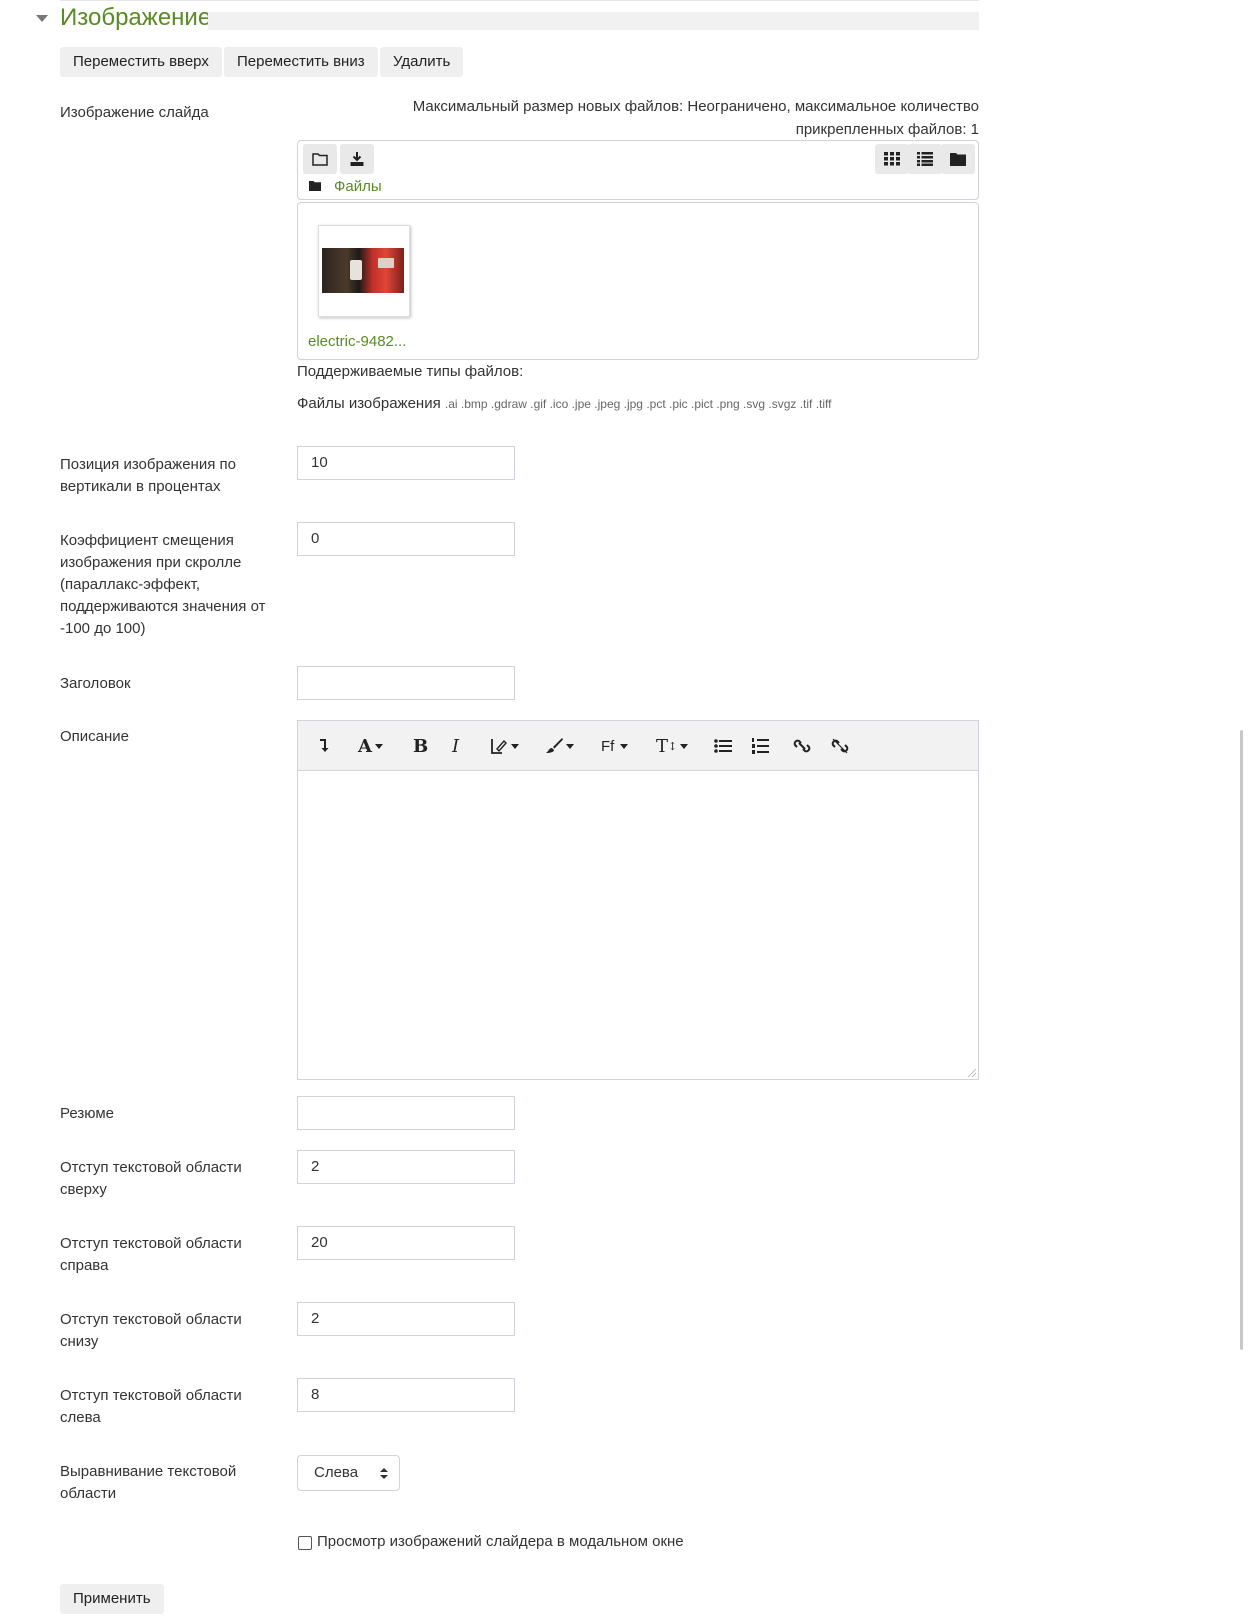 The width and height of the screenshot is (1248, 1621). What do you see at coordinates (87, 1113) in the screenshot?
I see `summary-label: Резюме` at bounding box center [87, 1113].